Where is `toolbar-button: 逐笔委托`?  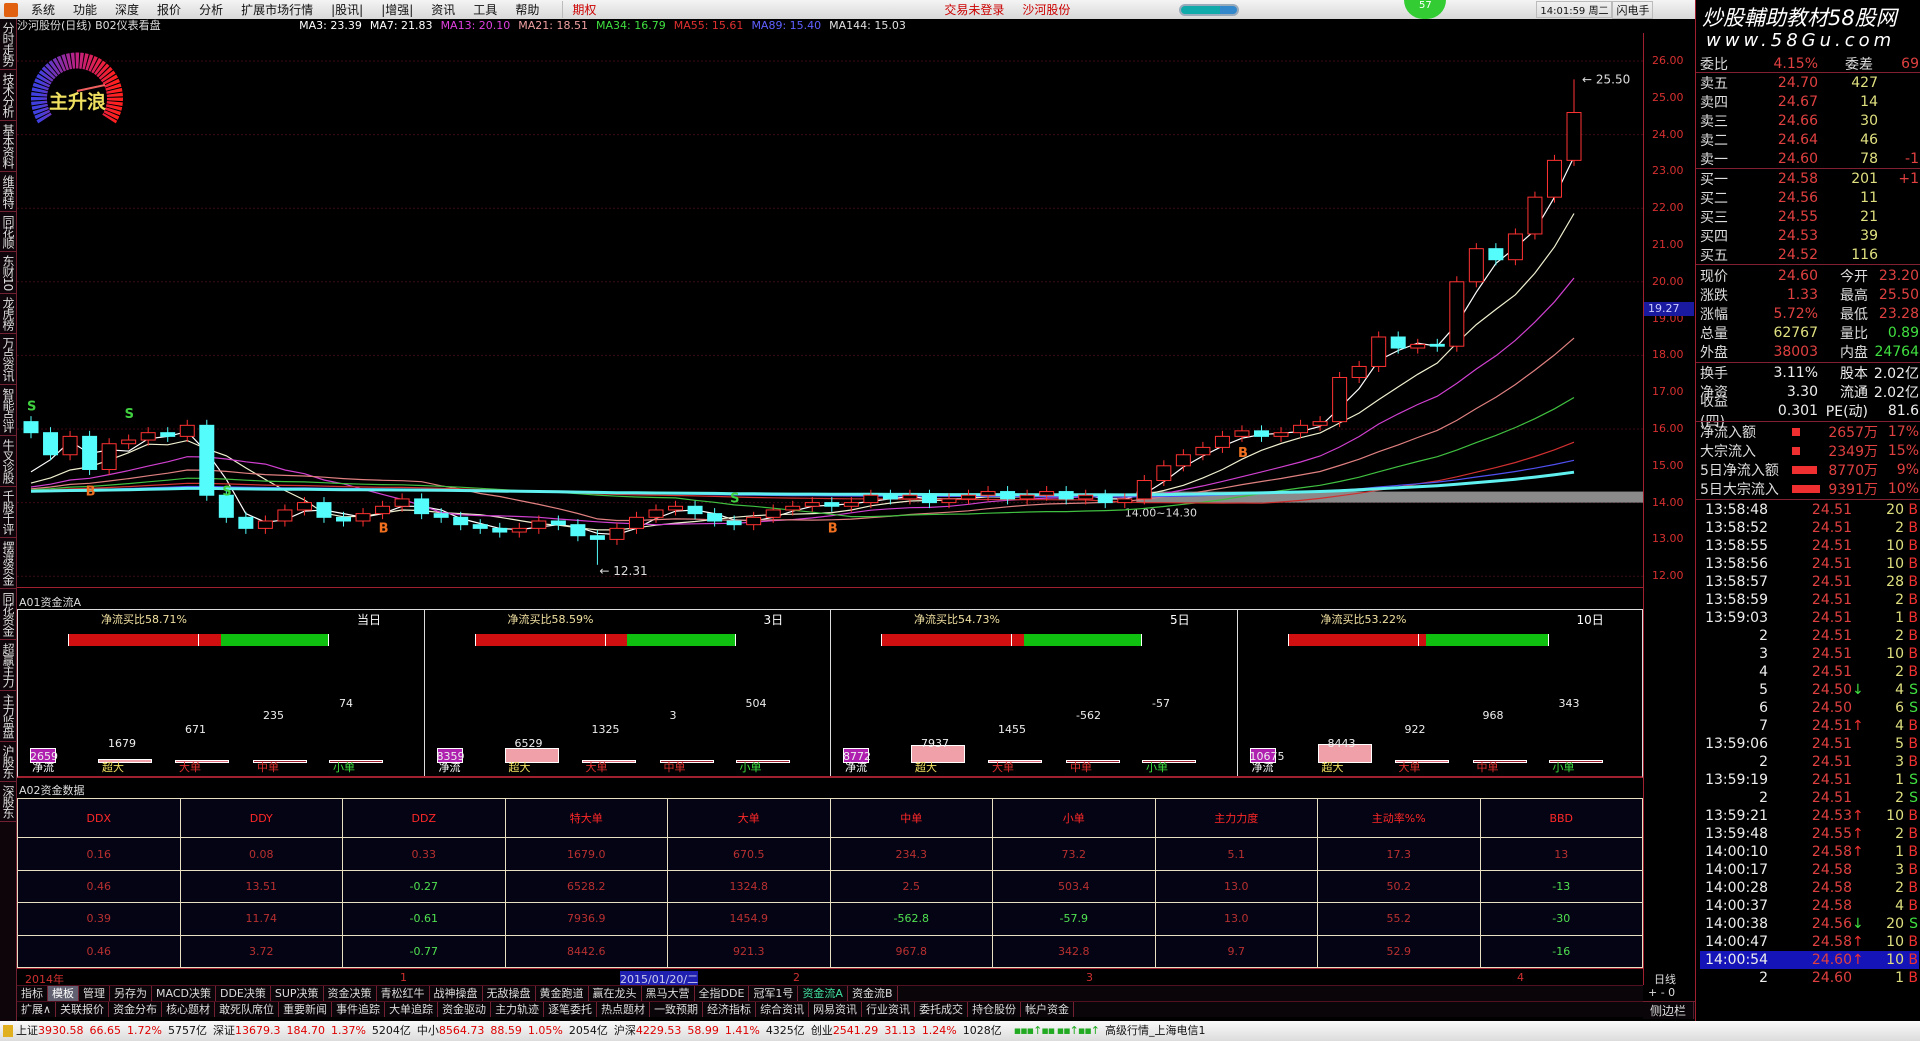 toolbar-button: 逐笔委托 is located at coordinates (571, 1009).